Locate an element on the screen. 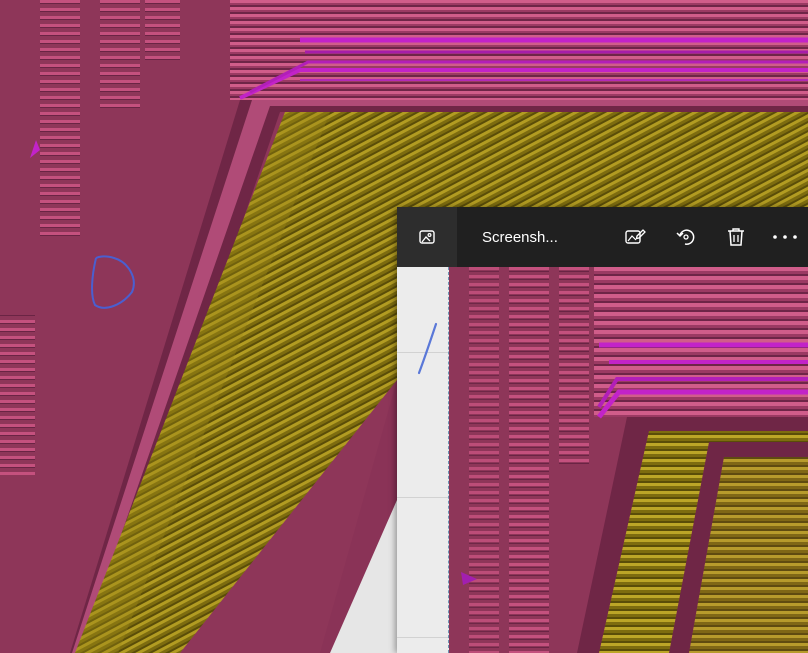  edit-image-icon is located at coordinates (635, 237).